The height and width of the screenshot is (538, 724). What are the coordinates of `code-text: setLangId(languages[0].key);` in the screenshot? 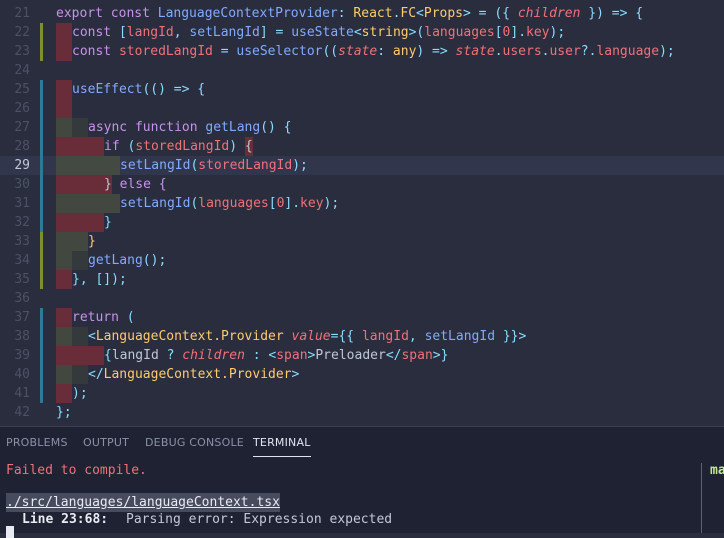 It's located at (197, 203).